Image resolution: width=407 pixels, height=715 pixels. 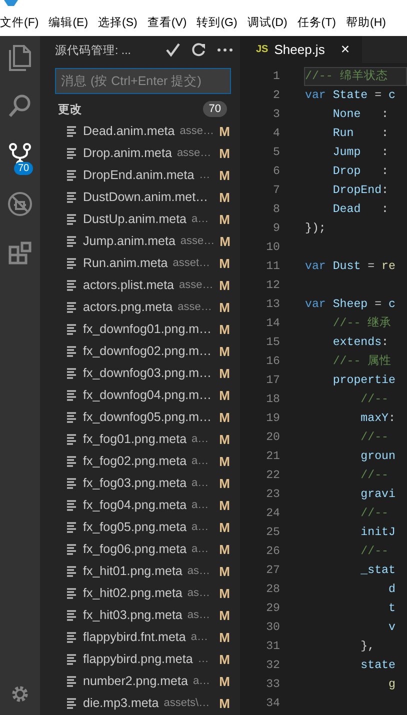 I want to click on file-name: number2.png.meta, so click(x=135, y=681).